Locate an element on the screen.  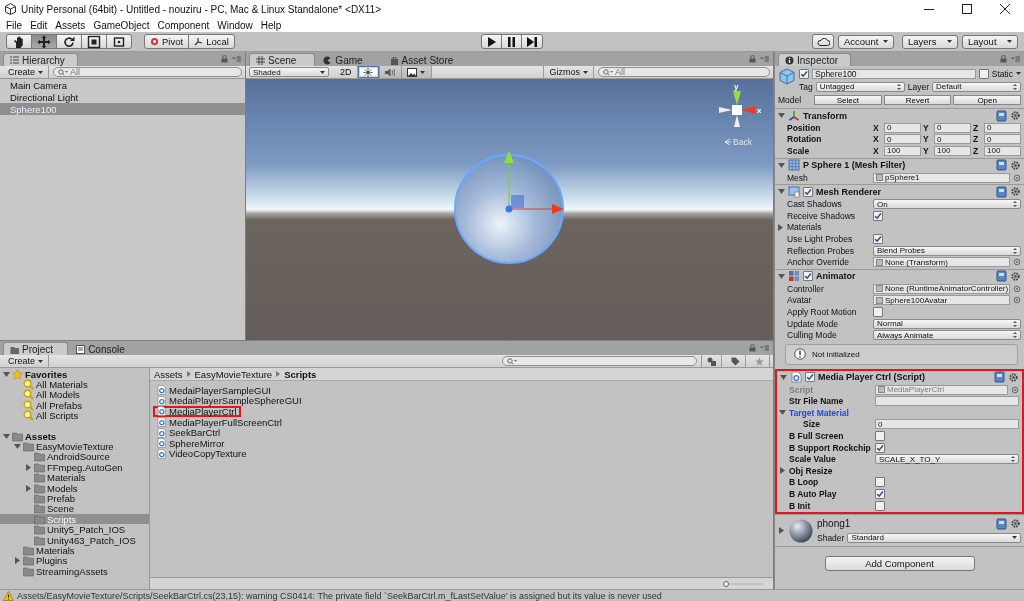
dropdown: Blend Probes is located at coordinates (947, 250).